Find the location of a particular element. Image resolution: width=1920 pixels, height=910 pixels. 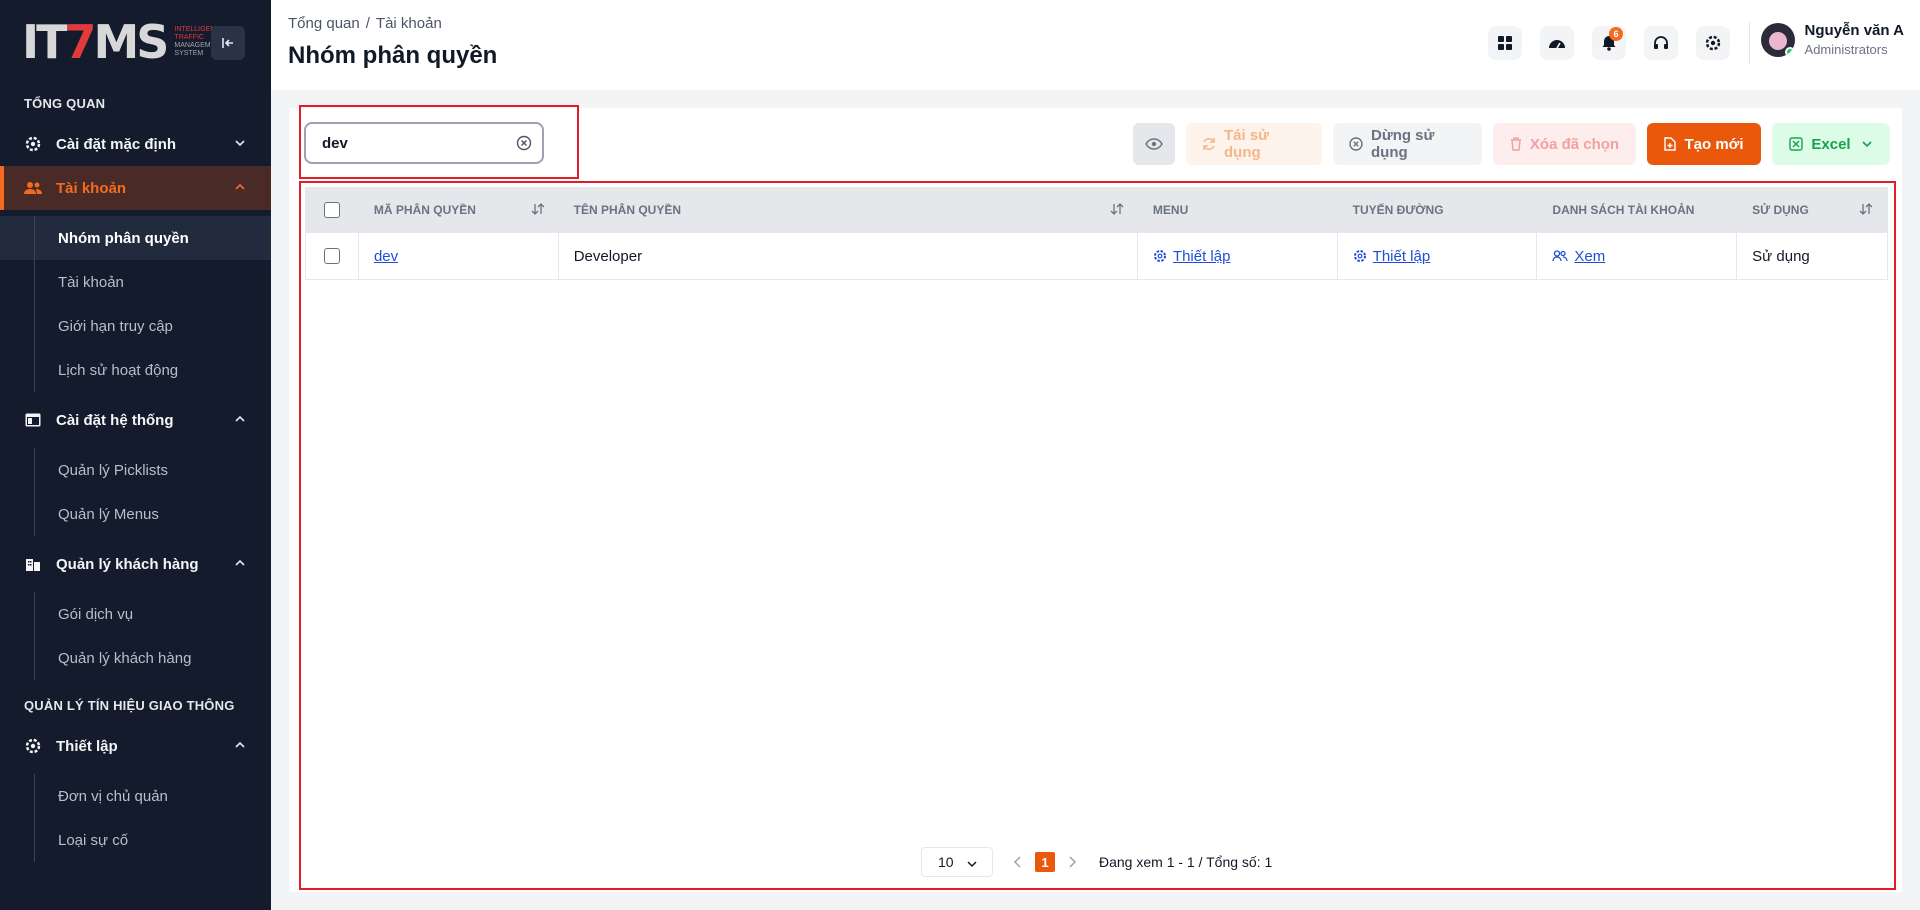

window-icon is located at coordinates (33, 420).